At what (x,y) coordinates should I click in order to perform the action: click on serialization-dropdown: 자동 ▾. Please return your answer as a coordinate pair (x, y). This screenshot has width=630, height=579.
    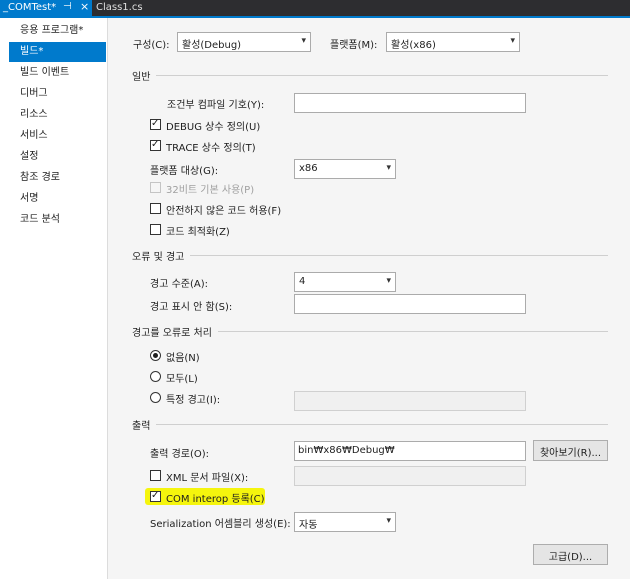
    Looking at the image, I should click on (345, 522).